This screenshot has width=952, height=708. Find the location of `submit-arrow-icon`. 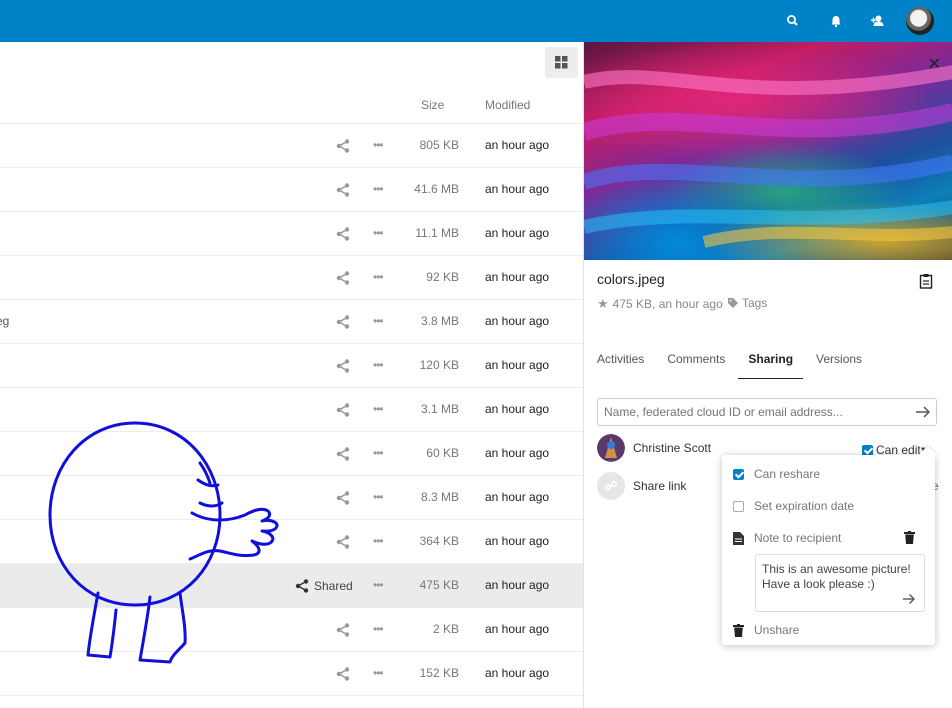

submit-arrow-icon is located at coordinates (923, 412).